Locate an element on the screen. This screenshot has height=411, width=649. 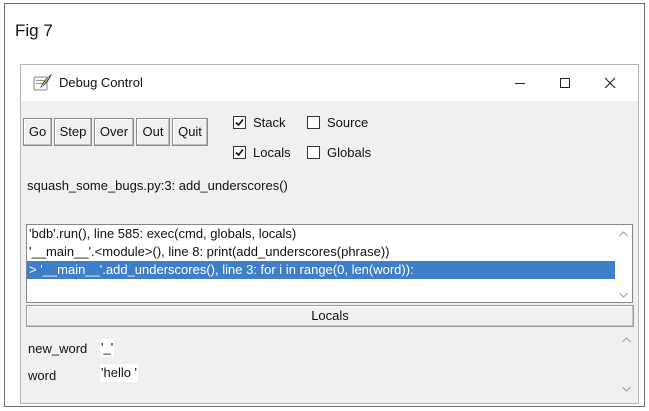
local-variable-name: new_word is located at coordinates (58, 348).